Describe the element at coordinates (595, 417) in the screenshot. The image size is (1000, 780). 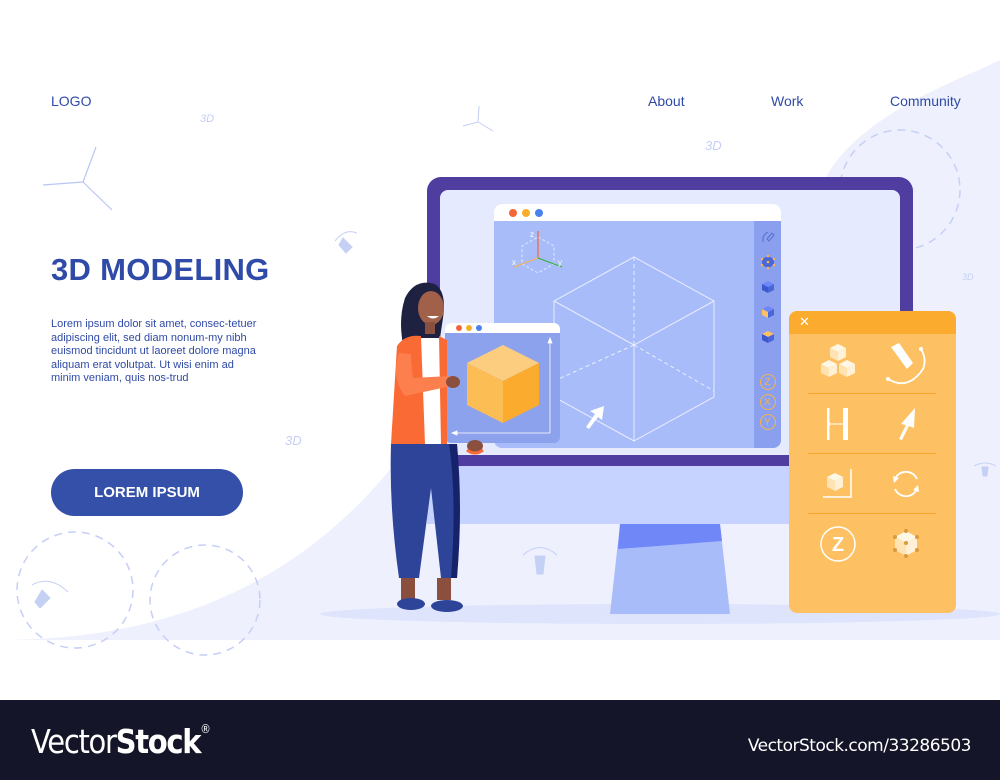
I see `cursor-arrow-icon` at that location.